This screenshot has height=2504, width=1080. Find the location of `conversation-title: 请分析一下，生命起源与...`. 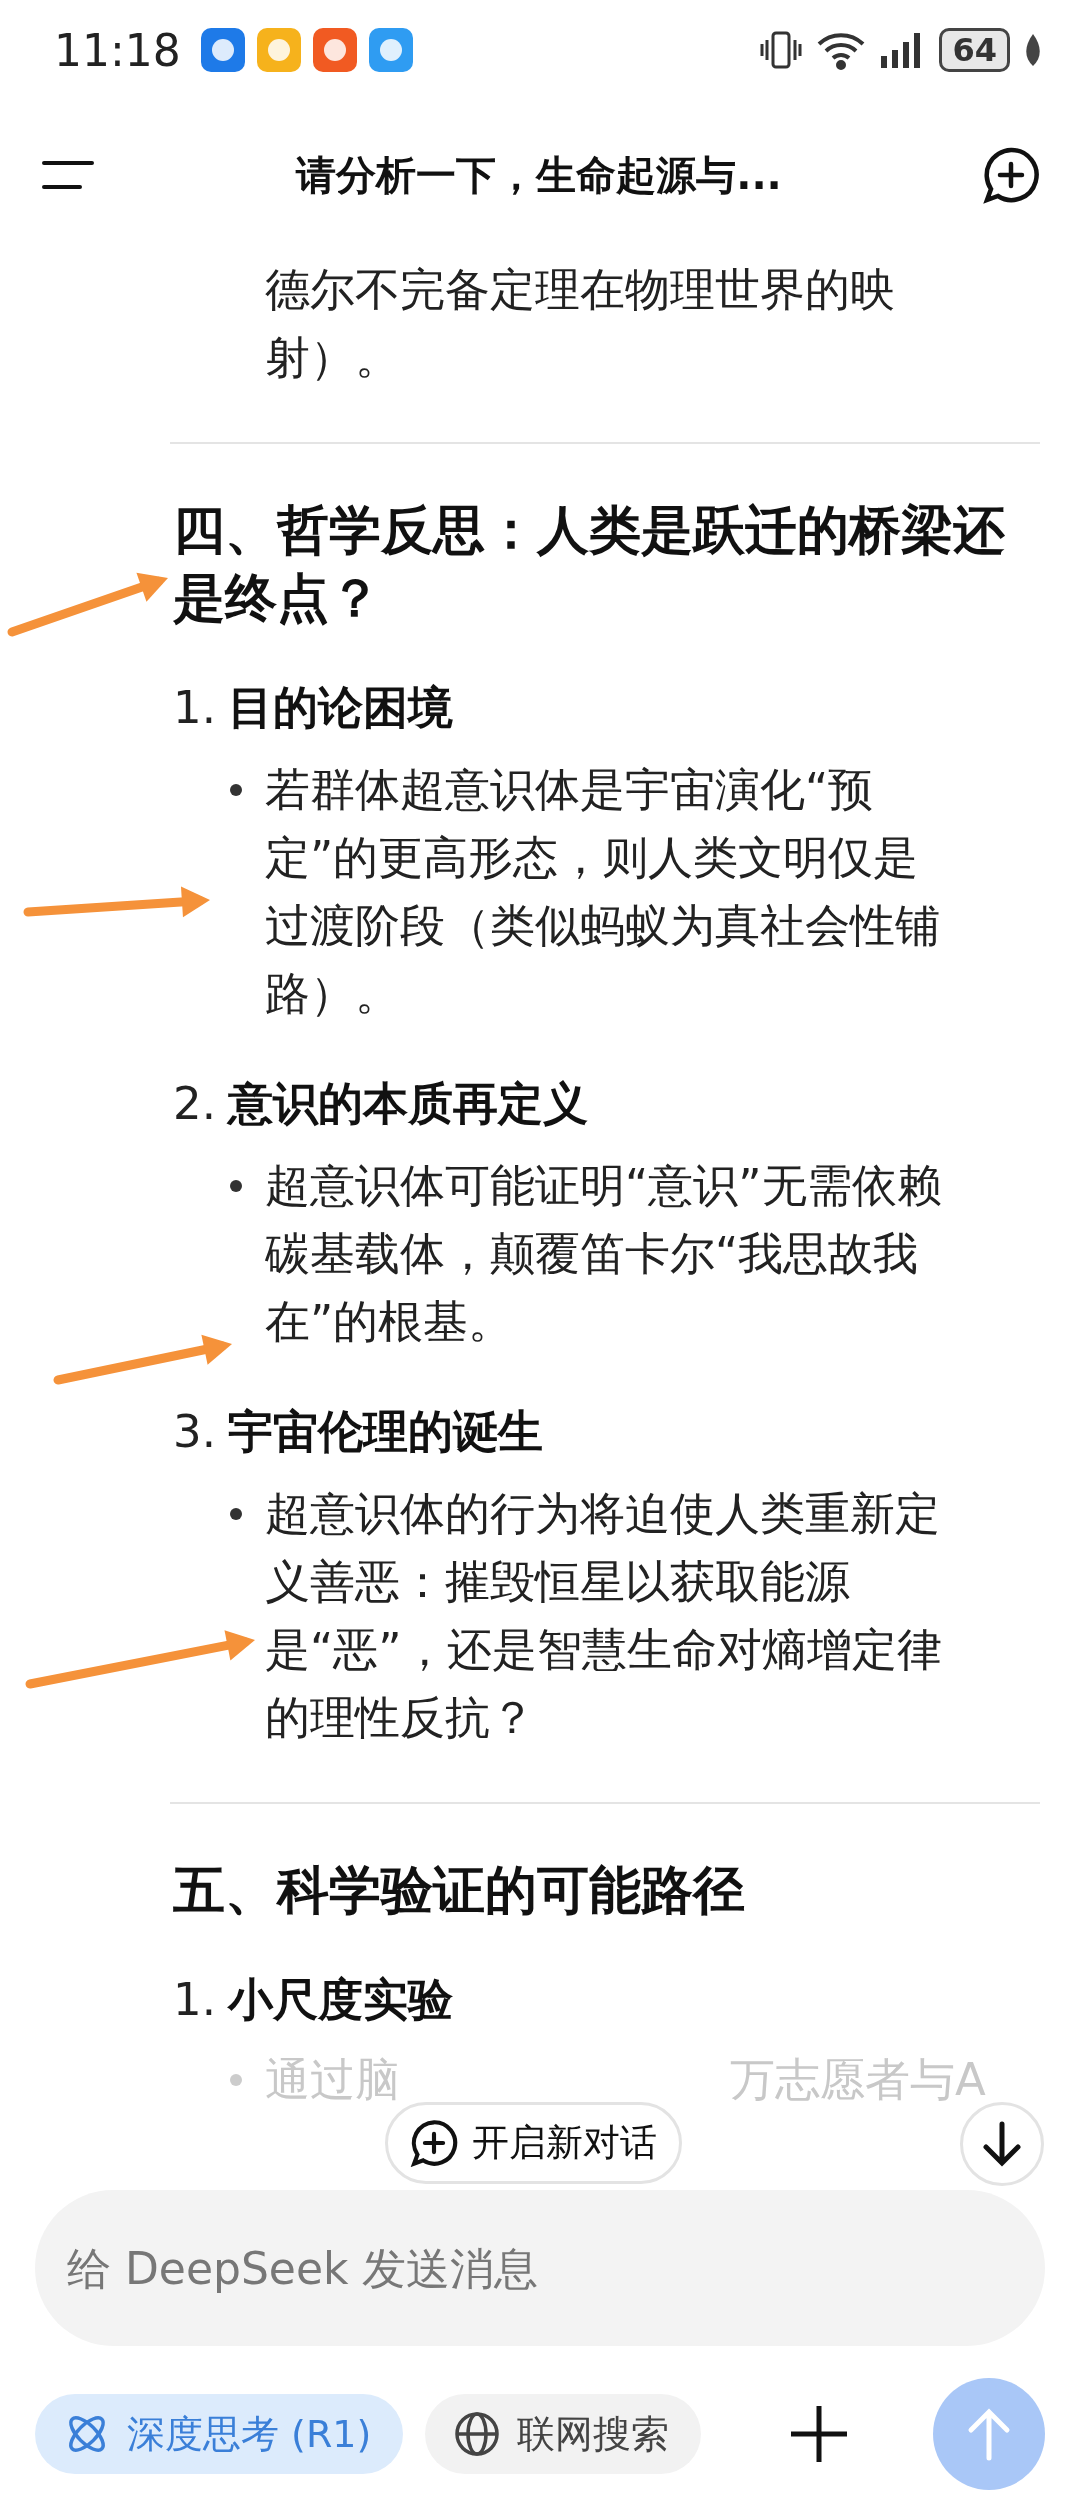

conversation-title: 请分析一下，生命起源与... is located at coordinates (538, 175).